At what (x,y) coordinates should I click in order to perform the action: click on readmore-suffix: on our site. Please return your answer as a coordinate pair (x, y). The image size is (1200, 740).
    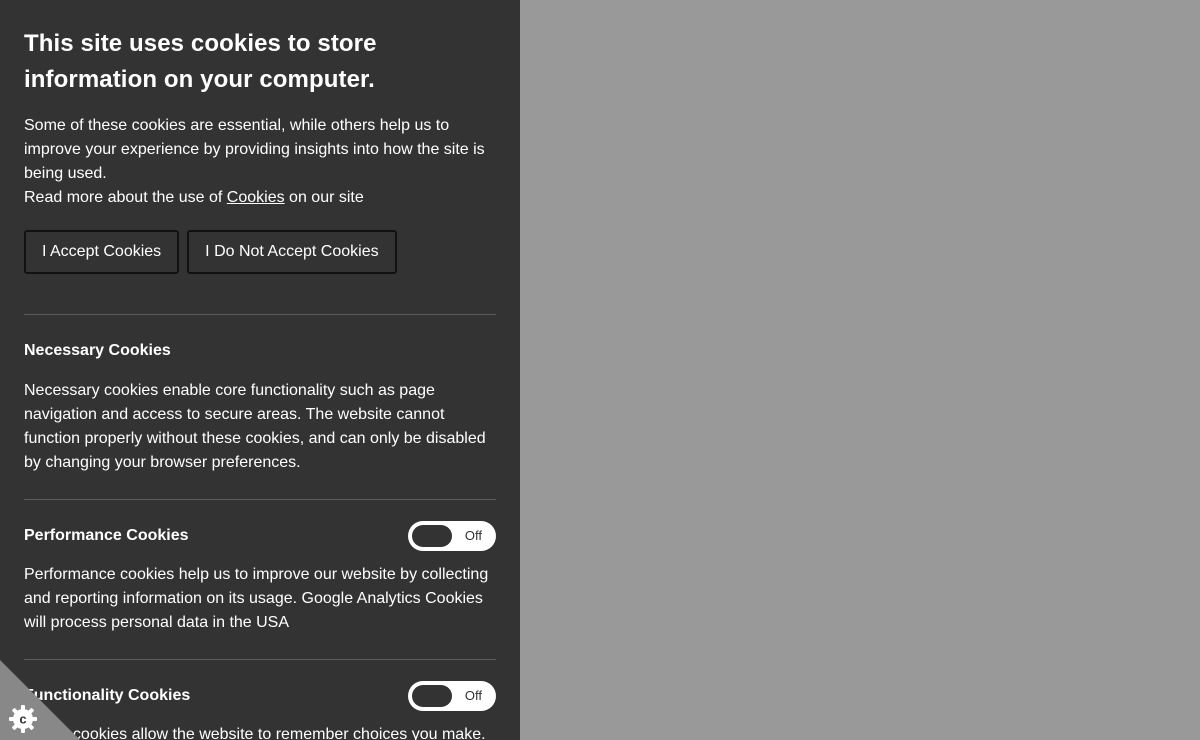
    Looking at the image, I should click on (324, 197).